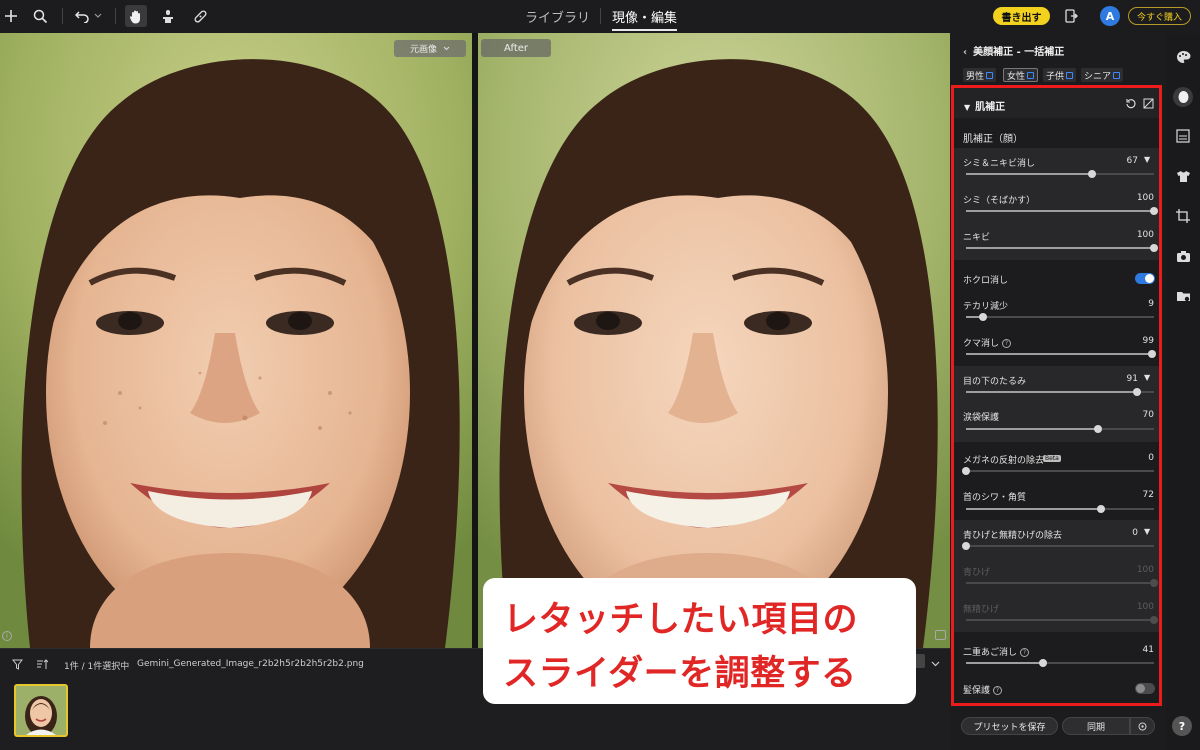 Image resolution: width=1200 pixels, height=750 pixels. Describe the element at coordinates (1009, 726) in the screenshot. I see `save-preset-button: プリセットを保存` at that location.